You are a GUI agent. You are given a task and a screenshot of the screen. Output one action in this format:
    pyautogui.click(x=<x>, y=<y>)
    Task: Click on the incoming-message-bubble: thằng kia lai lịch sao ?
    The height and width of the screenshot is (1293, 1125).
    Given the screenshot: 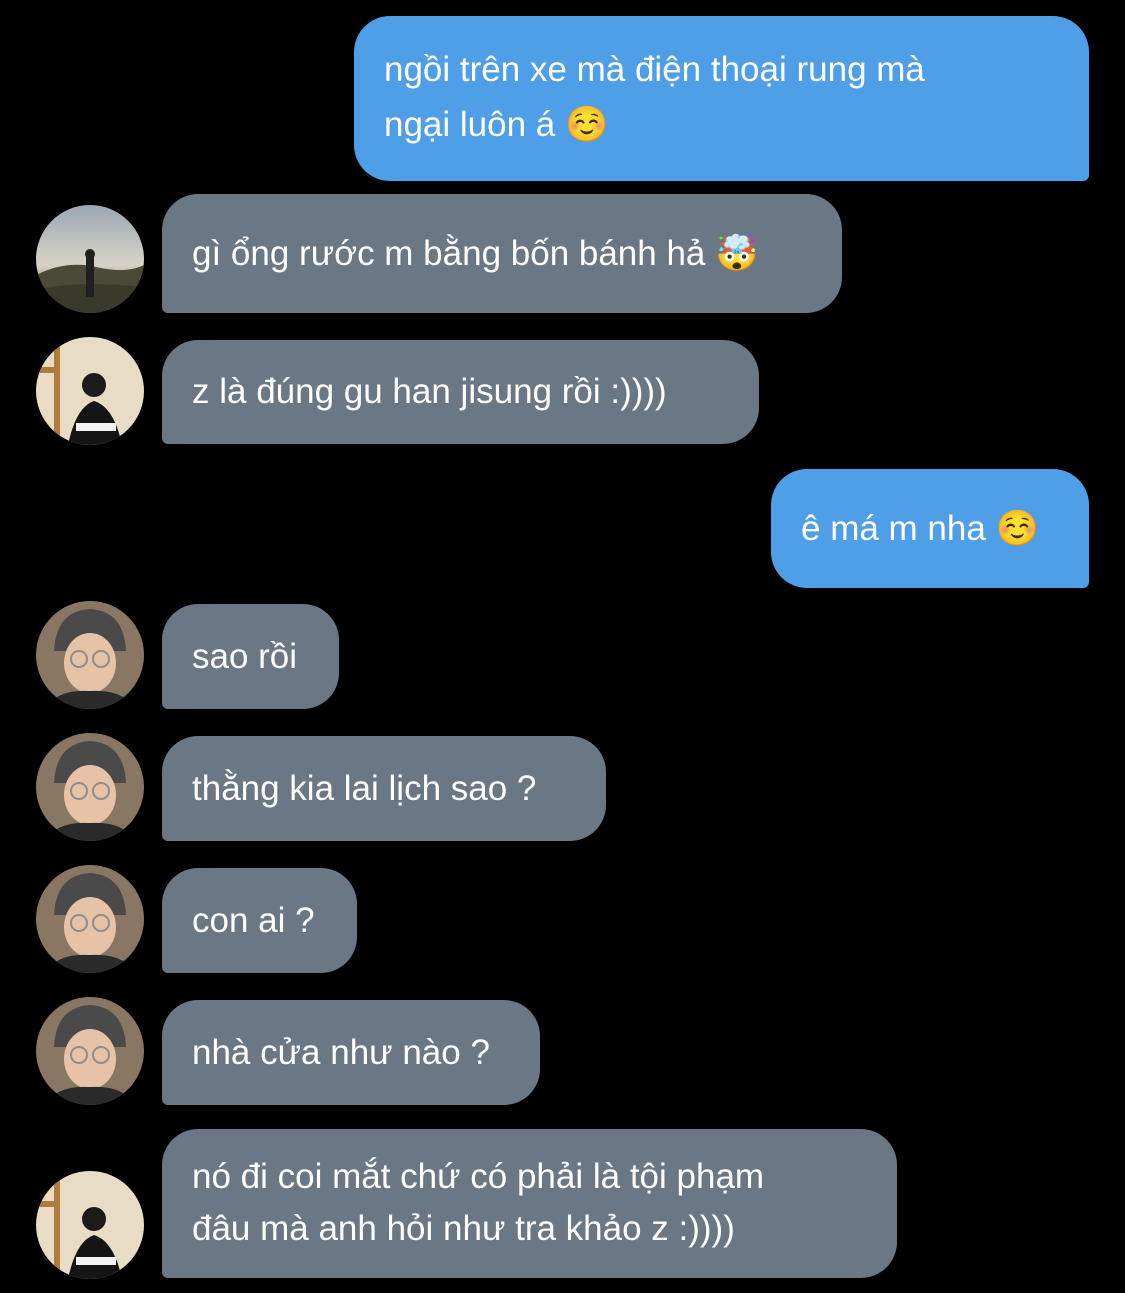 What is the action you would take?
    pyautogui.click(x=384, y=788)
    